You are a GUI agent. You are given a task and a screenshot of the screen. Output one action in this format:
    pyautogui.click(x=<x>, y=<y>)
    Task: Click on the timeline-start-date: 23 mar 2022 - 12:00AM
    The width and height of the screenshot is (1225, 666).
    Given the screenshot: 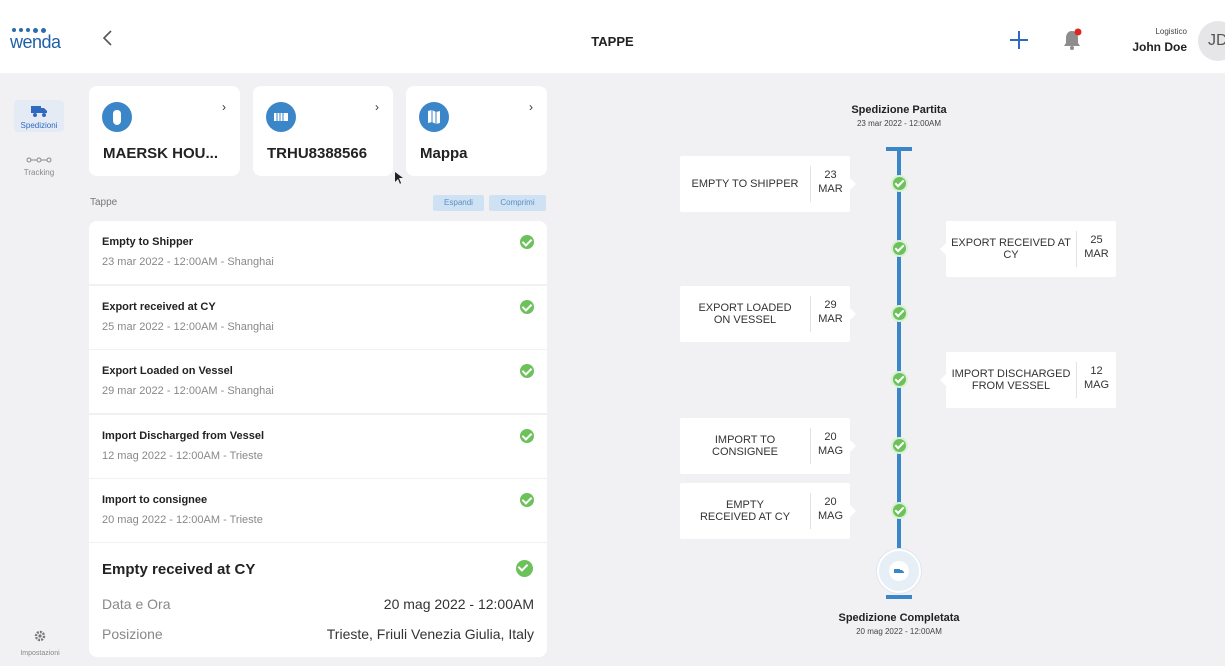 What is the action you would take?
    pyautogui.click(x=899, y=123)
    